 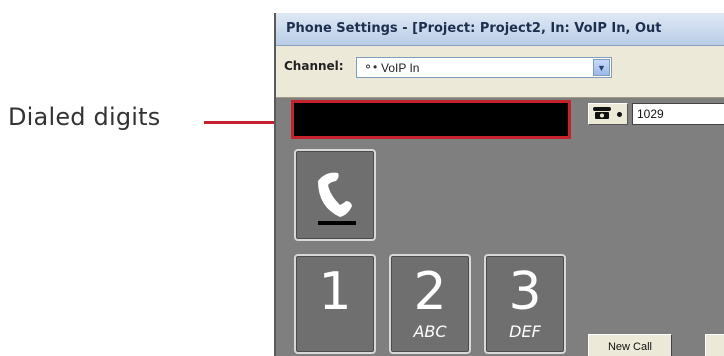 I want to click on key-digit: 2, so click(x=430, y=292).